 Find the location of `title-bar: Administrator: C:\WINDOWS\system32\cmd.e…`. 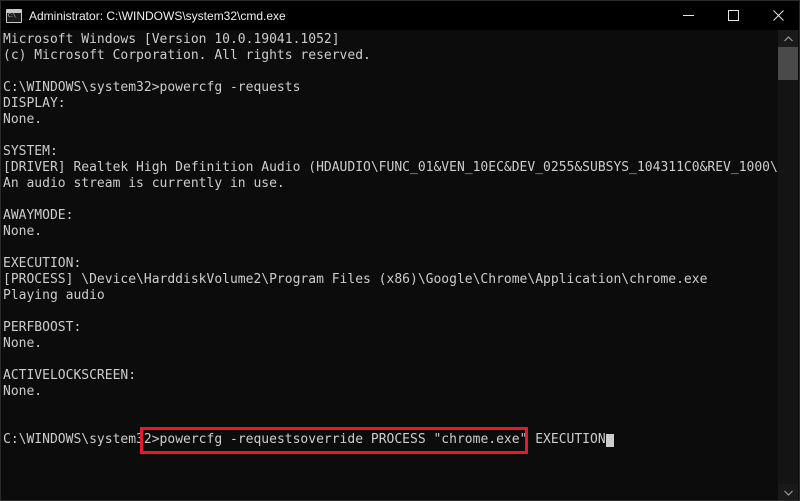

title-bar: Administrator: C:\WINDOWS\system32\cmd.e… is located at coordinates (400, 15).